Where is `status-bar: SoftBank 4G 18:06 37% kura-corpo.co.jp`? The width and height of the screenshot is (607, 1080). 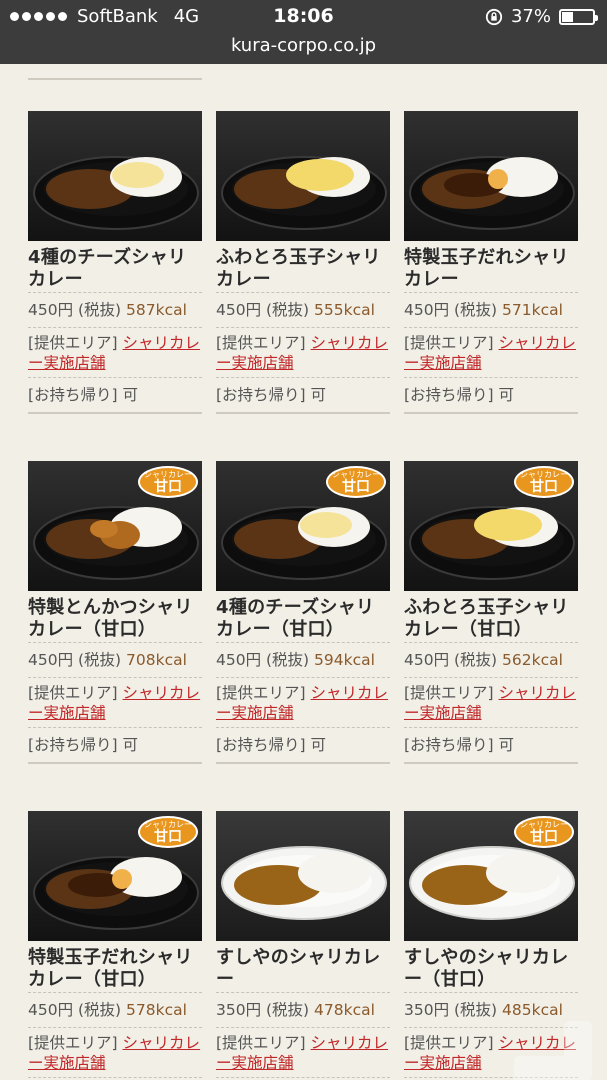
status-bar: SoftBank 4G 18:06 37% kura-corpo.co.jp is located at coordinates (303, 32).